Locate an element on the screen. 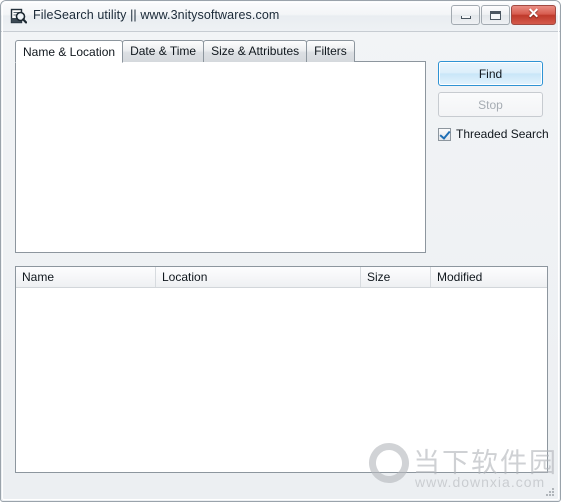 This screenshot has width=561, height=502. stop-button: Stop is located at coordinates (490, 104).